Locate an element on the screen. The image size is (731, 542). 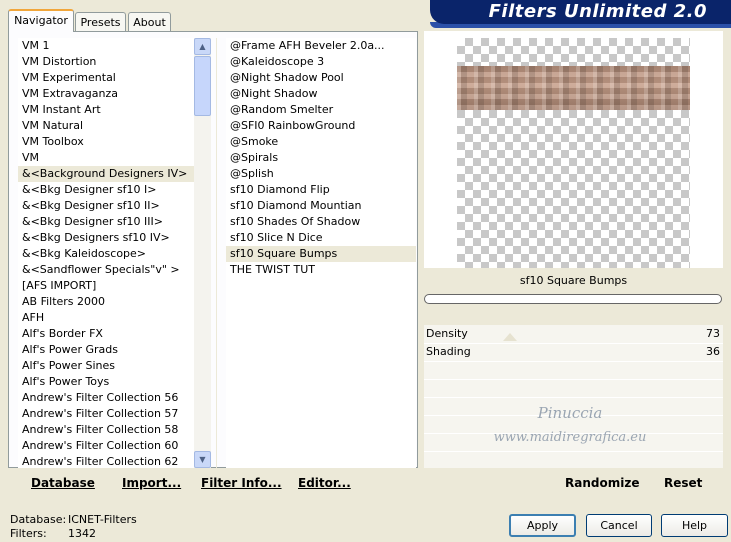
preview-image is located at coordinates (573, 88).